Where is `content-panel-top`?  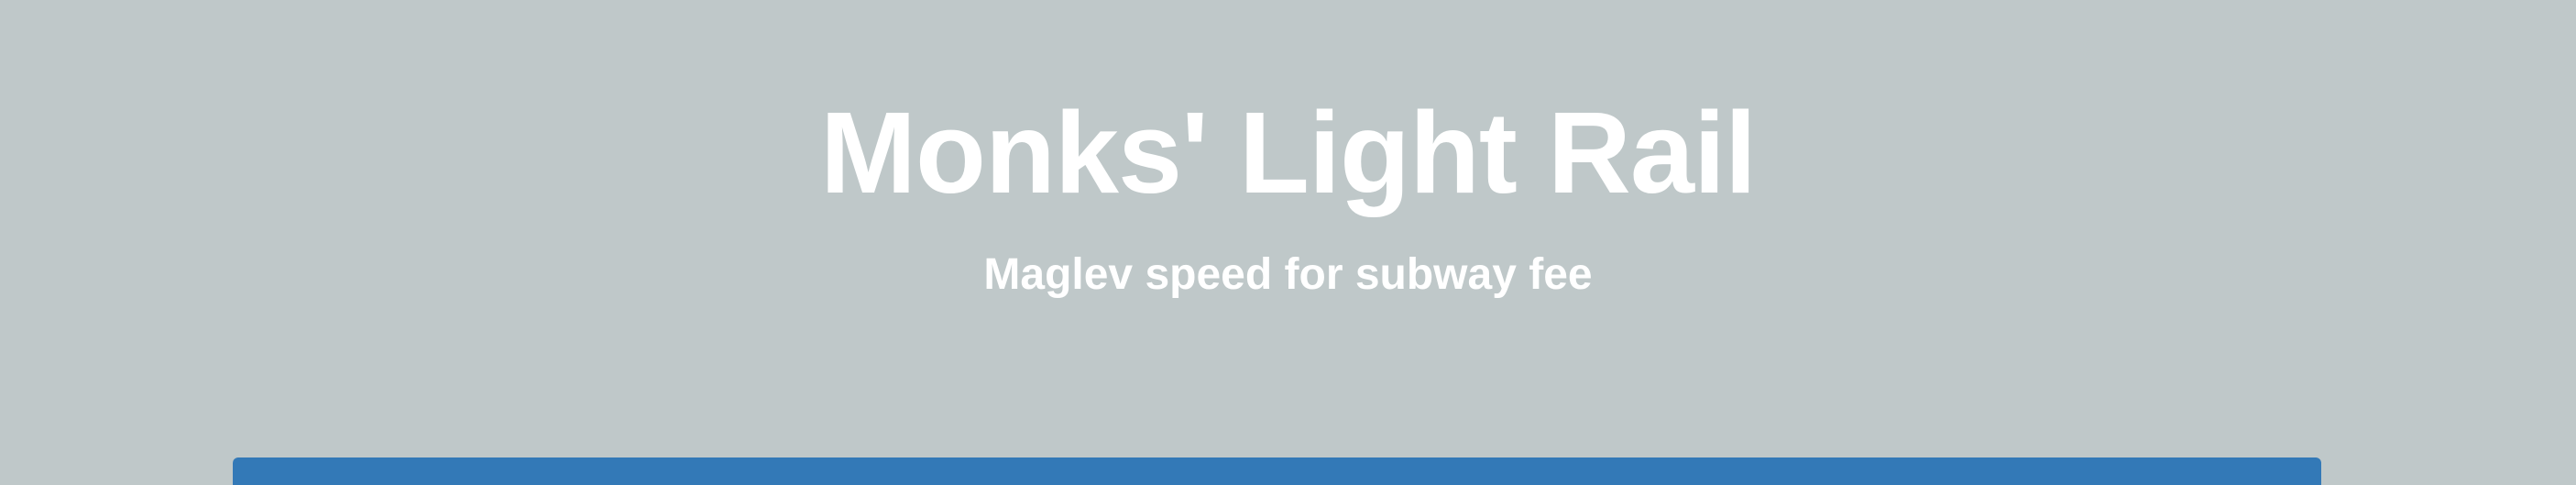 content-panel-top is located at coordinates (1277, 471).